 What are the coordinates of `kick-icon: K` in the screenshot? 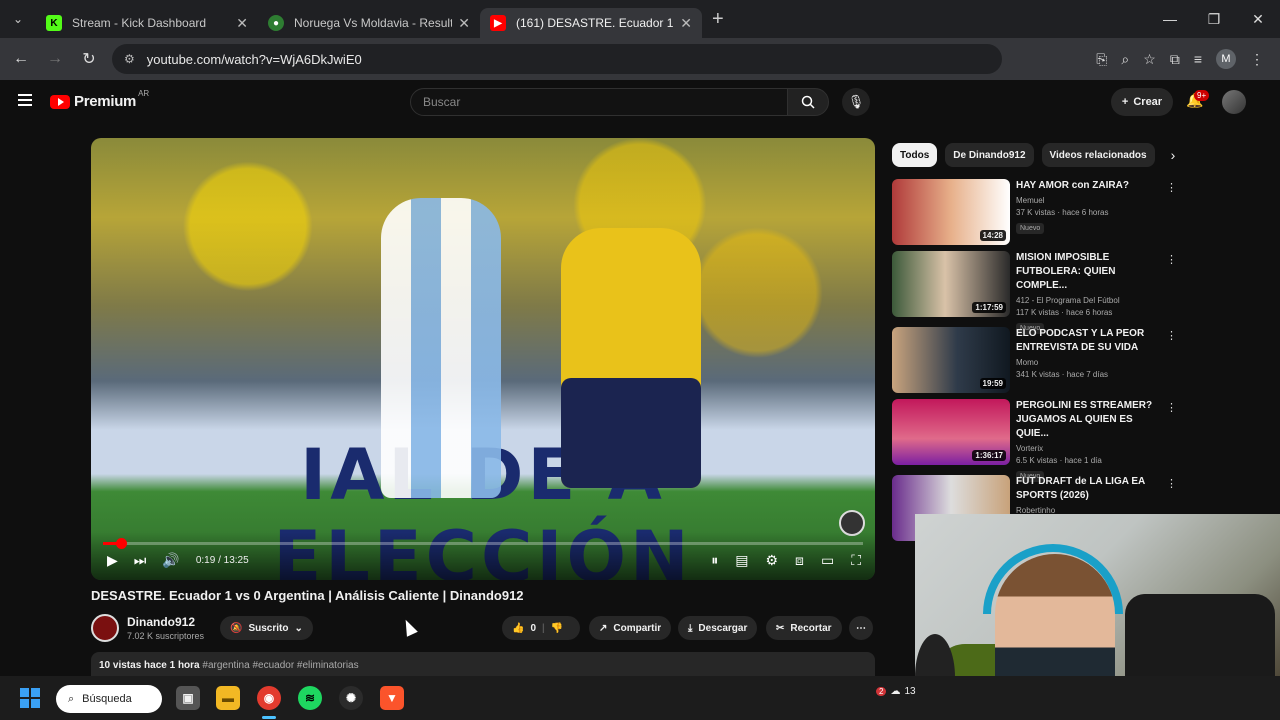 It's located at (54, 23).